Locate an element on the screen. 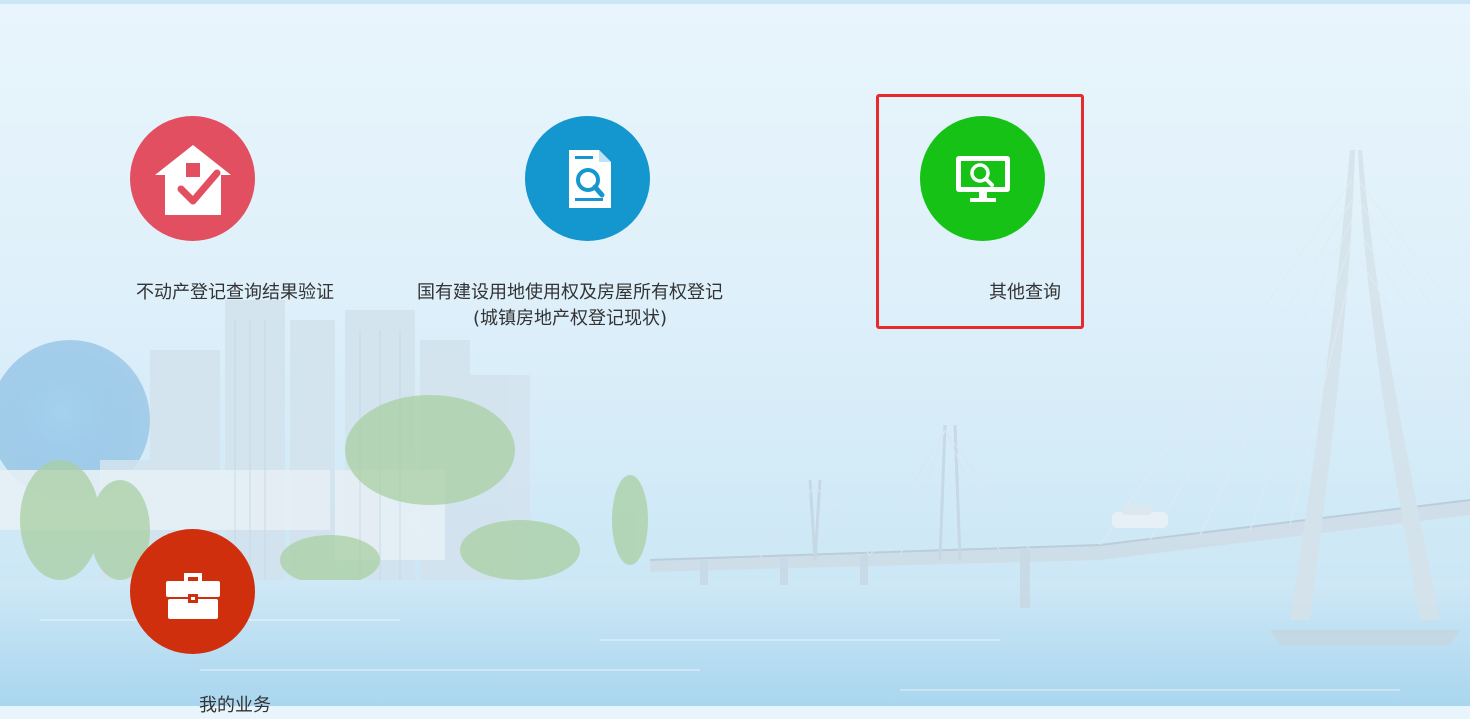 The height and width of the screenshot is (719, 1470). land-ownership-button is located at coordinates (587, 178).